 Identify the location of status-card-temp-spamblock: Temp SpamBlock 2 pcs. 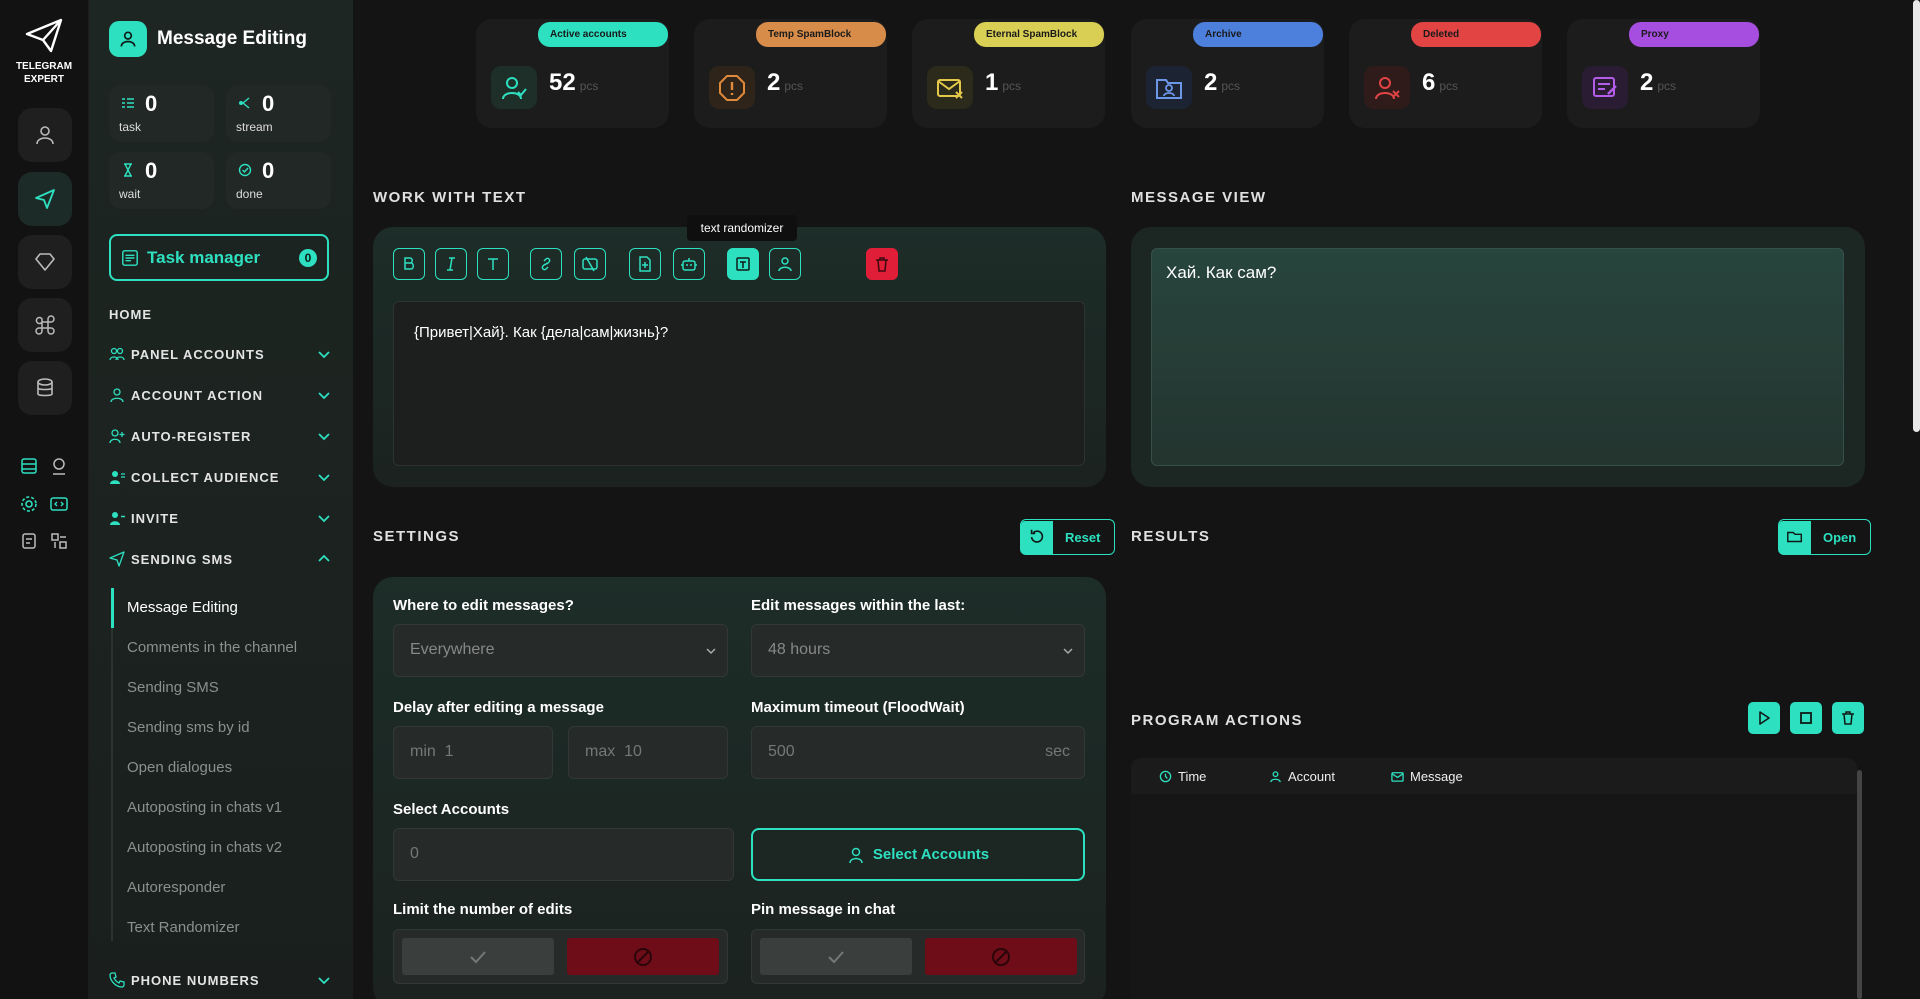
(790, 73).